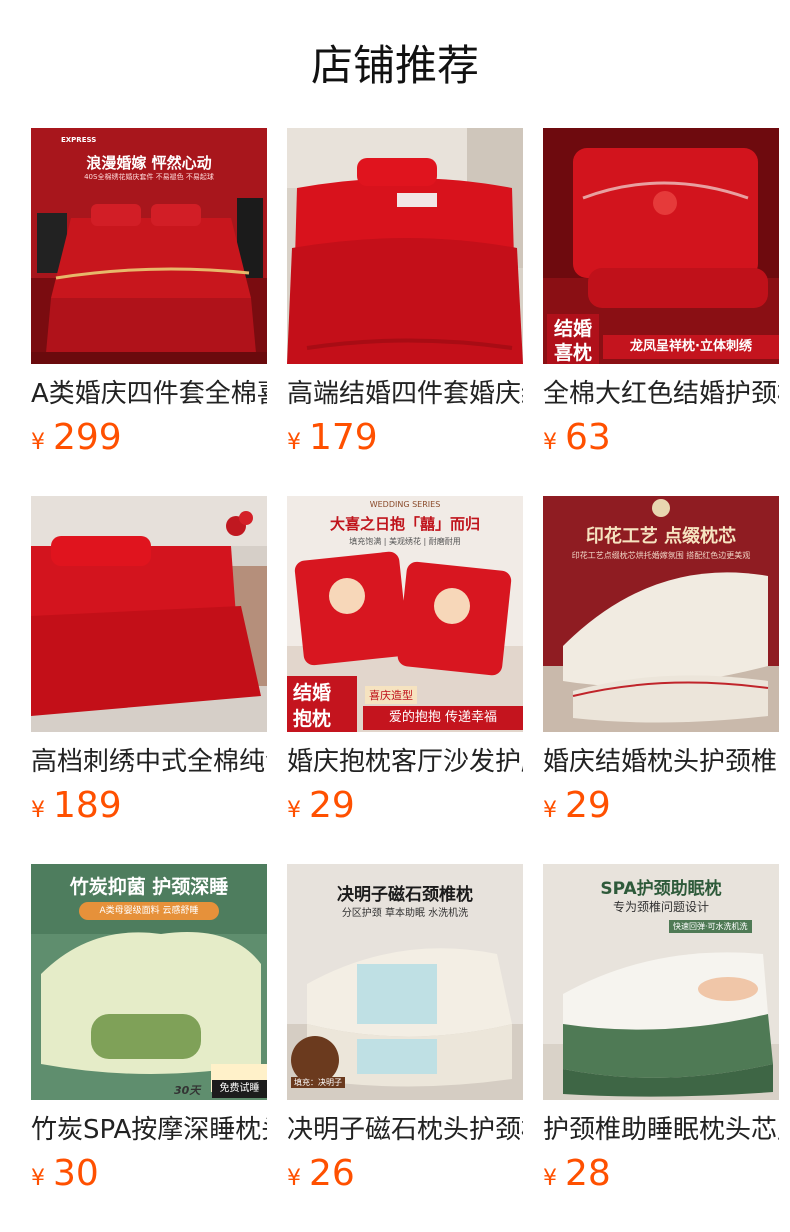 The width and height of the screenshot is (790, 1232). I want to click on image-subline: 填充饱满 | 美观绣花 | 耐磨耐用, so click(405, 541).